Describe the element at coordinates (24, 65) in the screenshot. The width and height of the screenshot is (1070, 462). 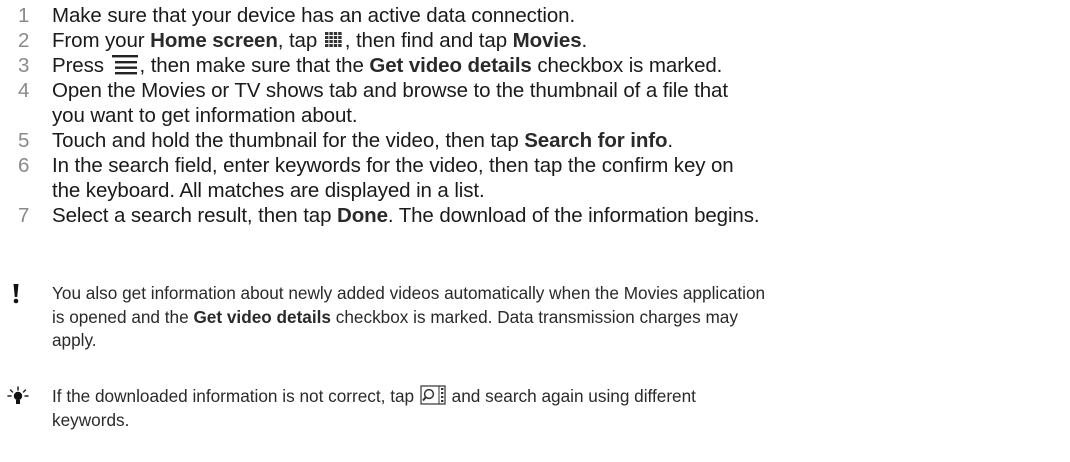
I see `step-number: 3` at that location.